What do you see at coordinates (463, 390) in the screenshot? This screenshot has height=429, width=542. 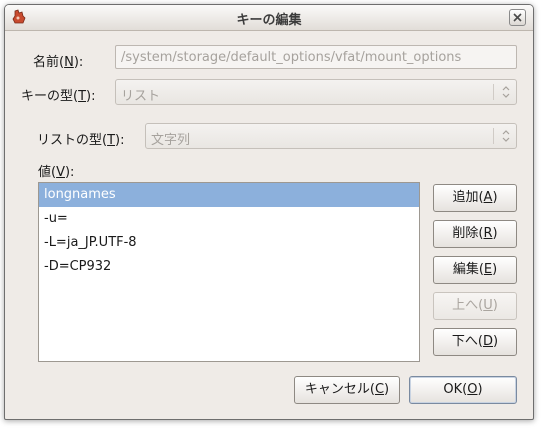 I see `ok-button: OK(O)` at bounding box center [463, 390].